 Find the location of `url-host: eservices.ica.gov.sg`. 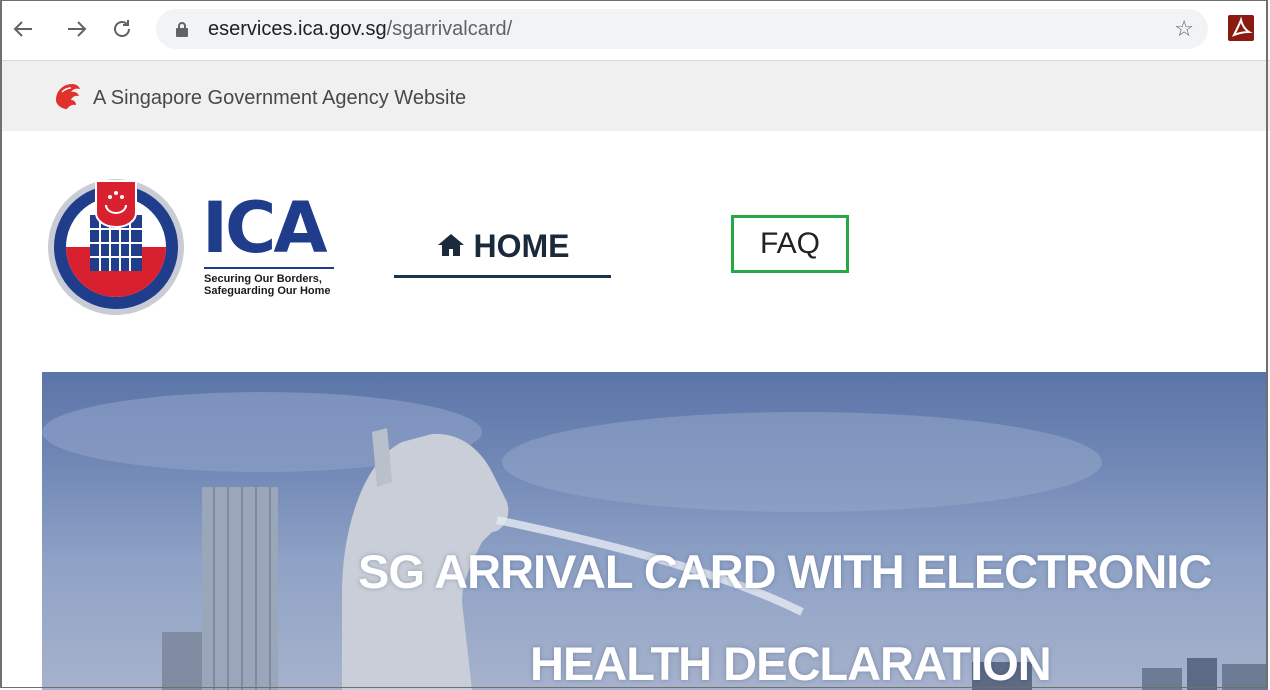

url-host: eservices.ica.gov.sg is located at coordinates (297, 29).